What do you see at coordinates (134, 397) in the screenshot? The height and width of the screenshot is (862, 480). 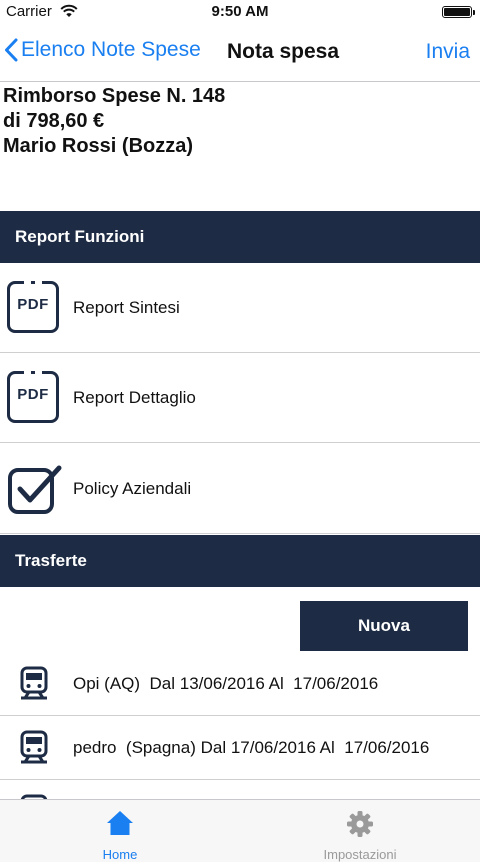 I see `report-dettaglio-label: Report Dettaglio` at bounding box center [134, 397].